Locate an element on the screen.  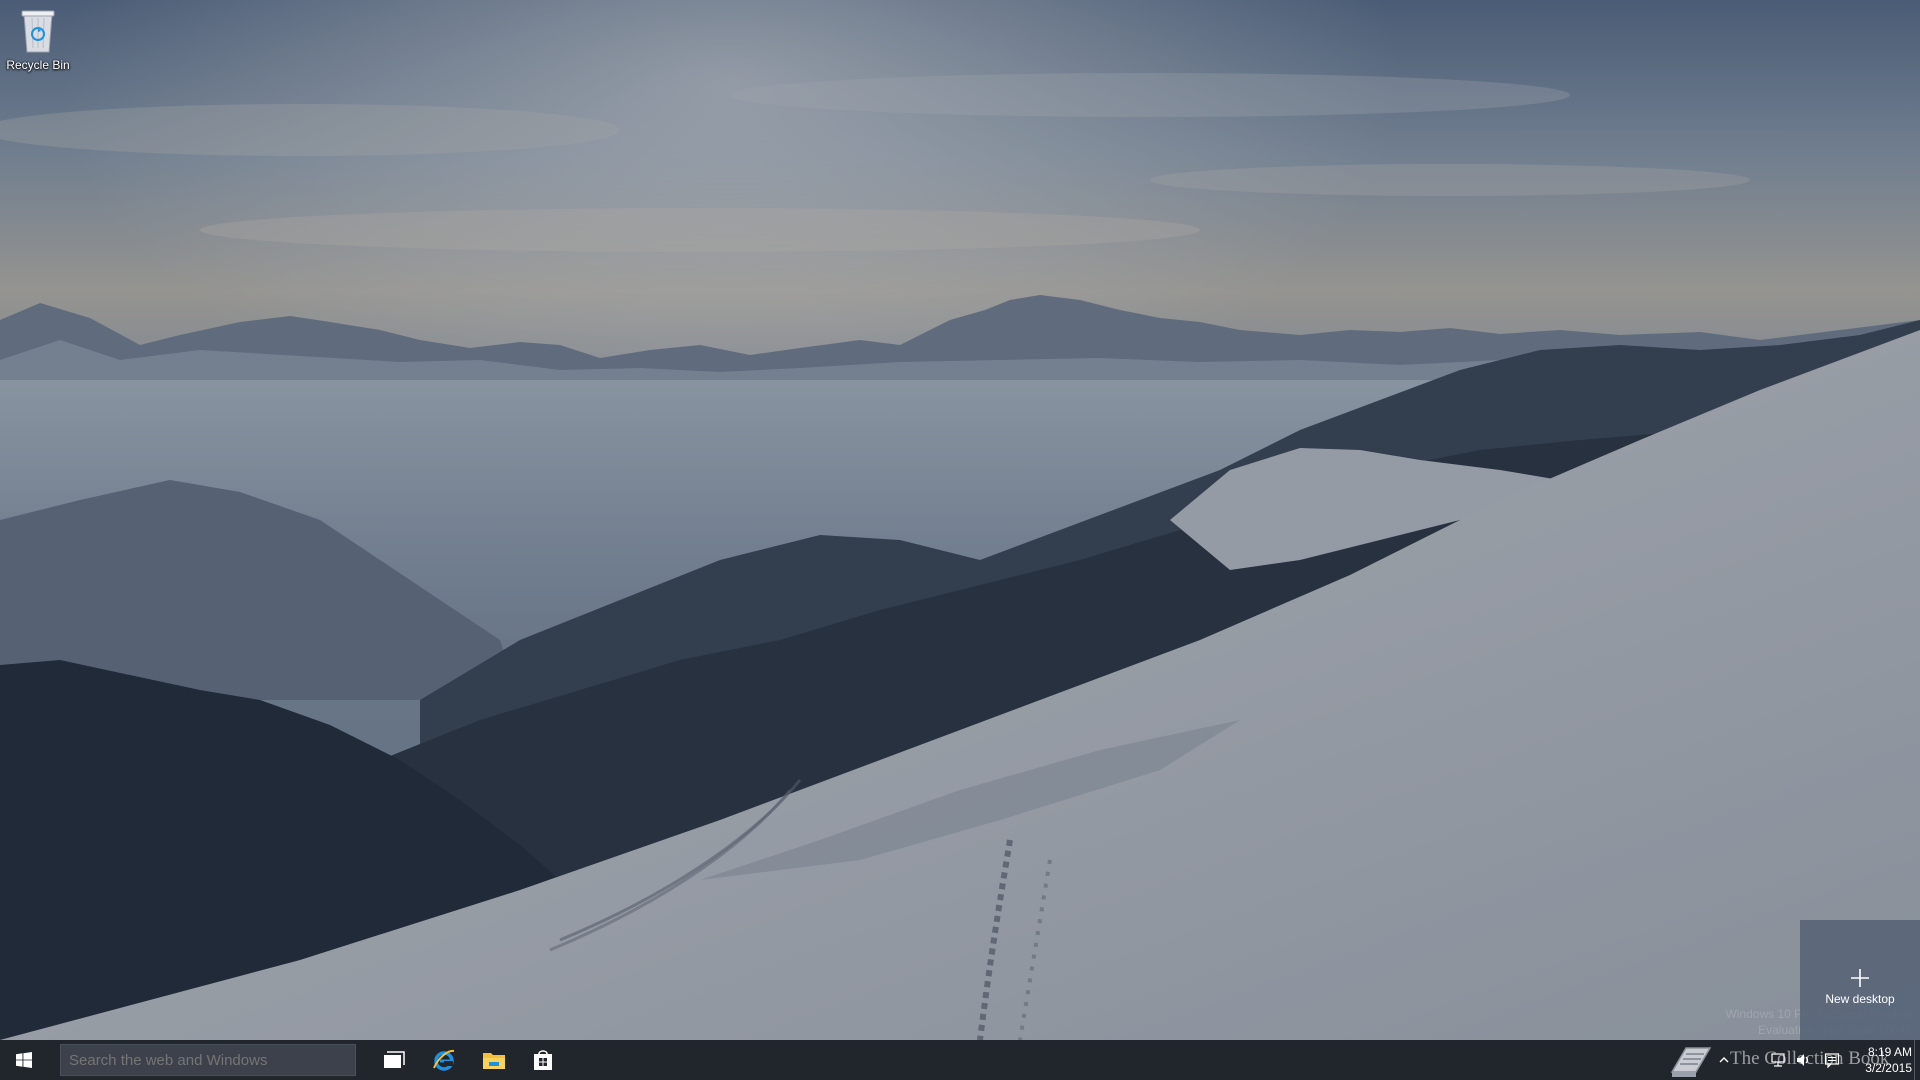
chevron-up-icon is located at coordinates (1724, 1060).